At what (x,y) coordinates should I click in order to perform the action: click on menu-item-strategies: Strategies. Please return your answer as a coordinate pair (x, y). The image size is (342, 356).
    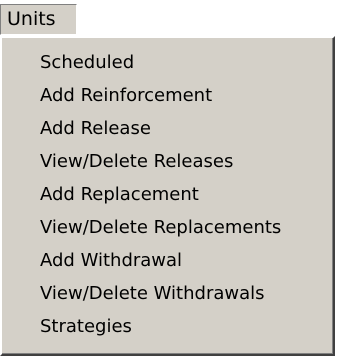
    Looking at the image, I should click on (167, 326).